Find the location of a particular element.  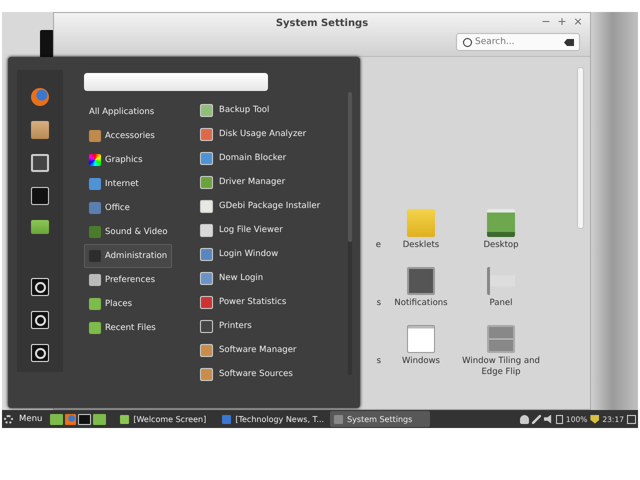

app-item: Driver Manager is located at coordinates (275, 182).